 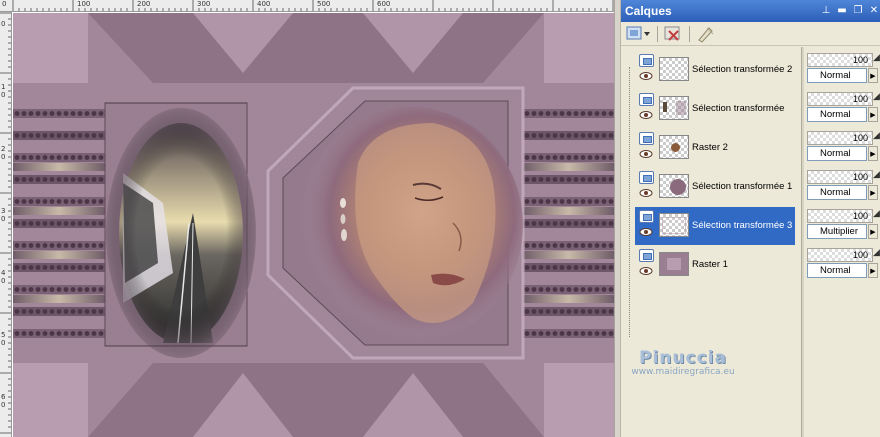 What do you see at coordinates (715, 109) in the screenshot?
I see `layer-row: Sélection transformée` at bounding box center [715, 109].